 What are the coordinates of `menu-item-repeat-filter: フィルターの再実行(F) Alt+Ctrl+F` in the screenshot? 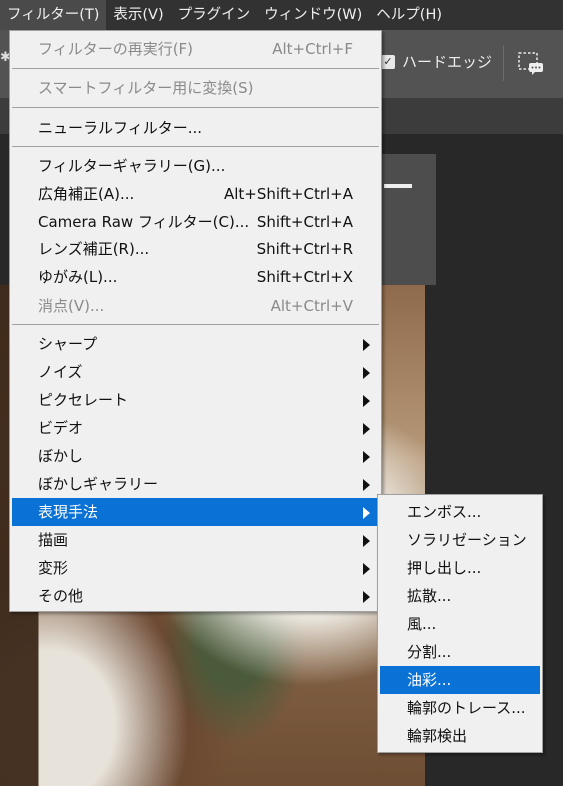 It's located at (195, 49).